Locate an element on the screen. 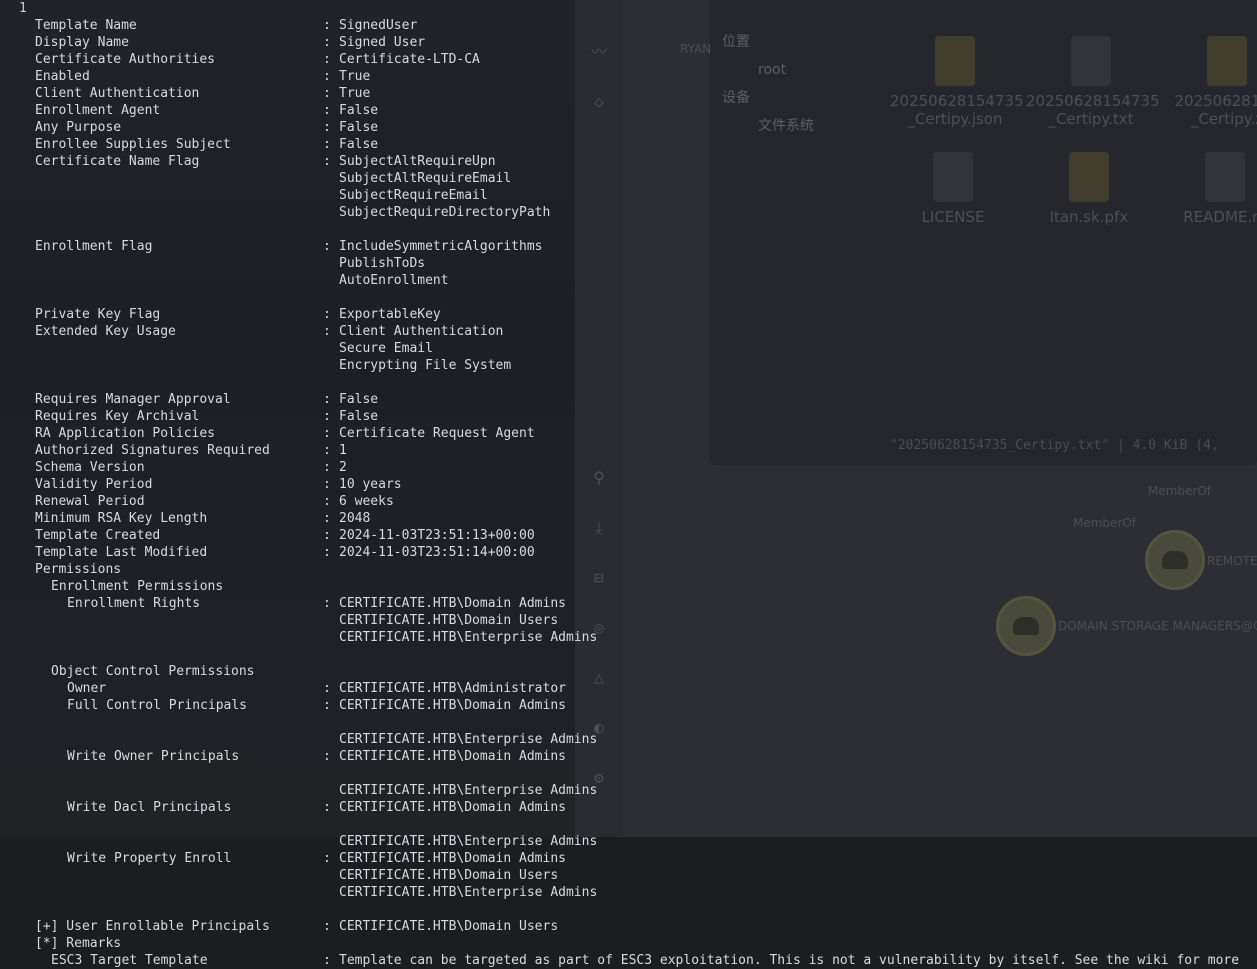  property-key: [+] User Enrollable Principals is located at coordinates (152, 926).